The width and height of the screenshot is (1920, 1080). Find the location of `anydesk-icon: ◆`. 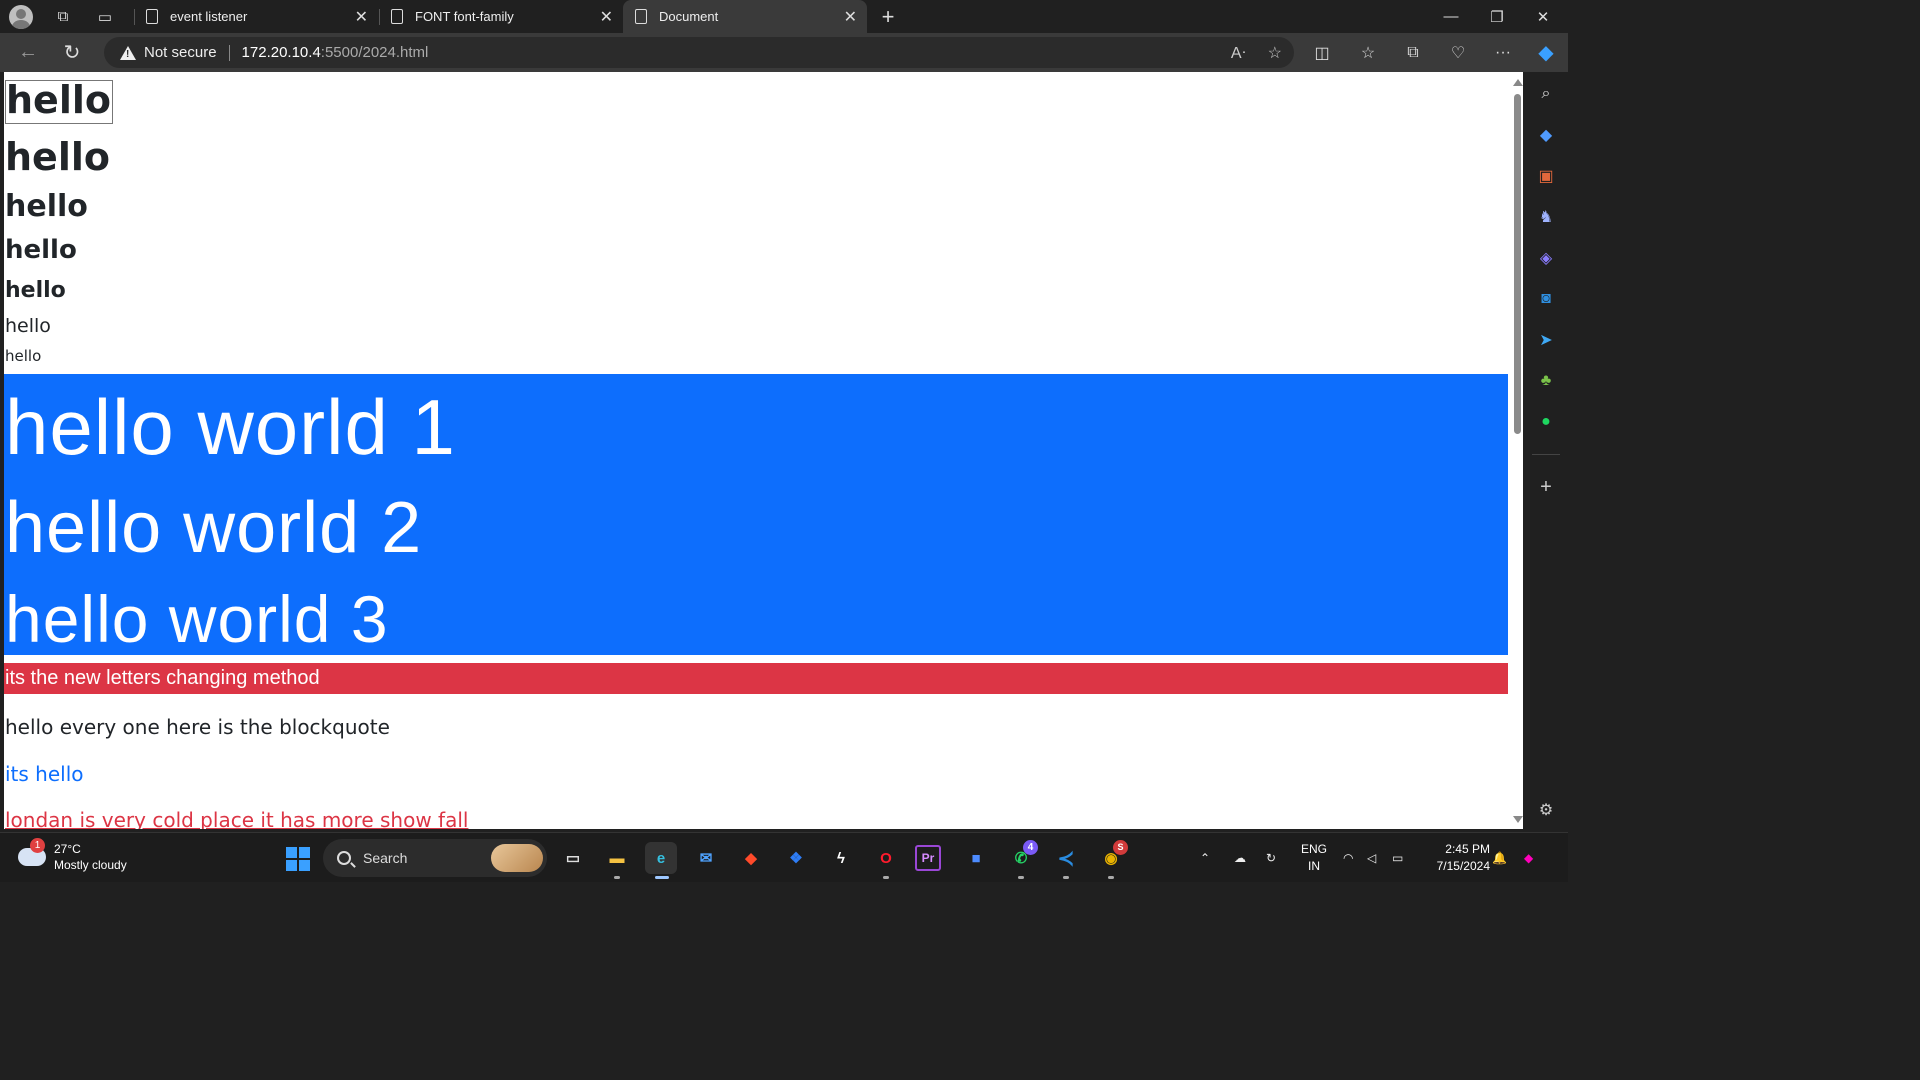

anydesk-icon: ◆ is located at coordinates (751, 858).